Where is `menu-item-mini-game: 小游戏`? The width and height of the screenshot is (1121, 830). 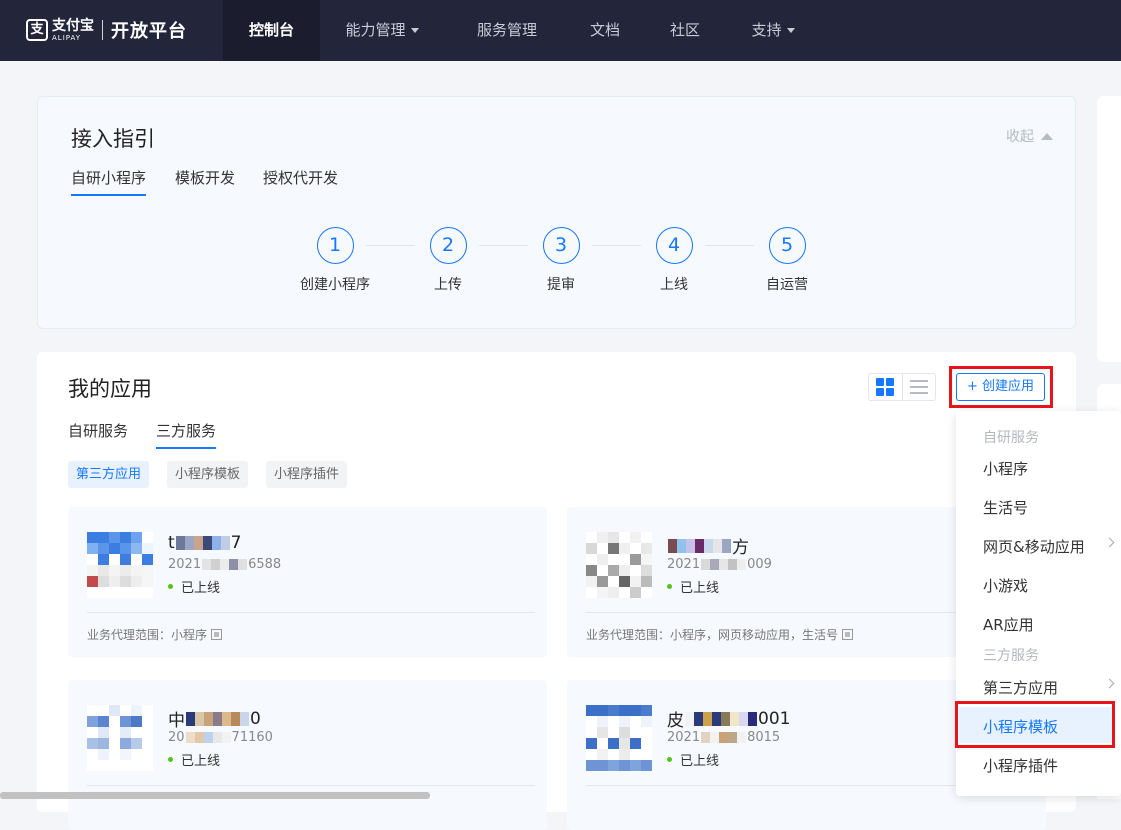 menu-item-mini-game: 小游戏 is located at coordinates (1048, 585).